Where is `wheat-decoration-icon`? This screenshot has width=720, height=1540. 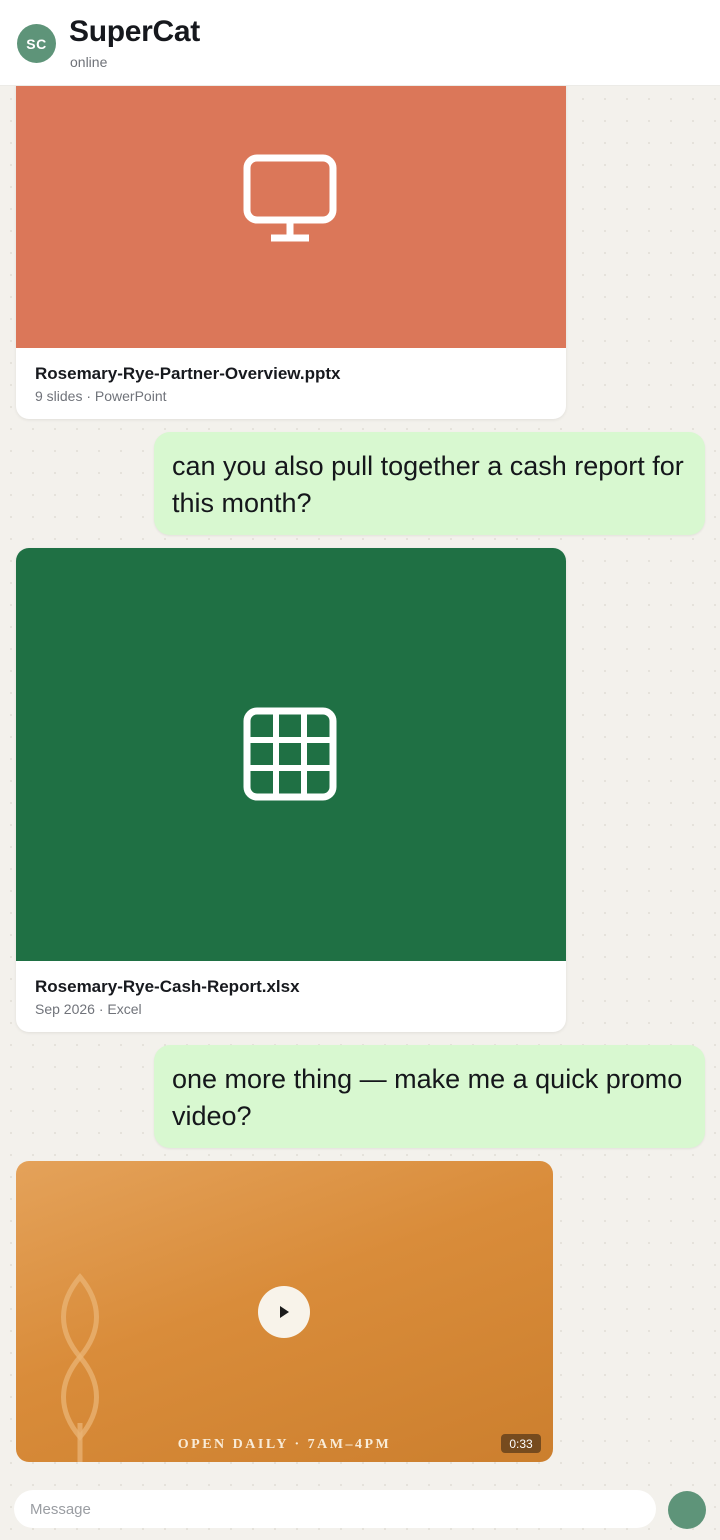
wheat-decoration-icon is located at coordinates (80, 1367).